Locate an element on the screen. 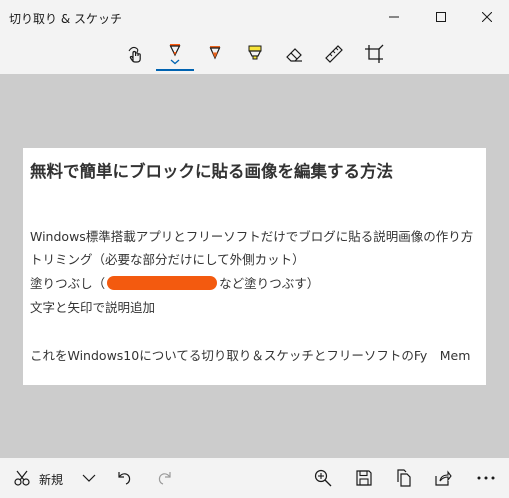 The height and width of the screenshot is (498, 509). share-button is located at coordinates (443, 478).